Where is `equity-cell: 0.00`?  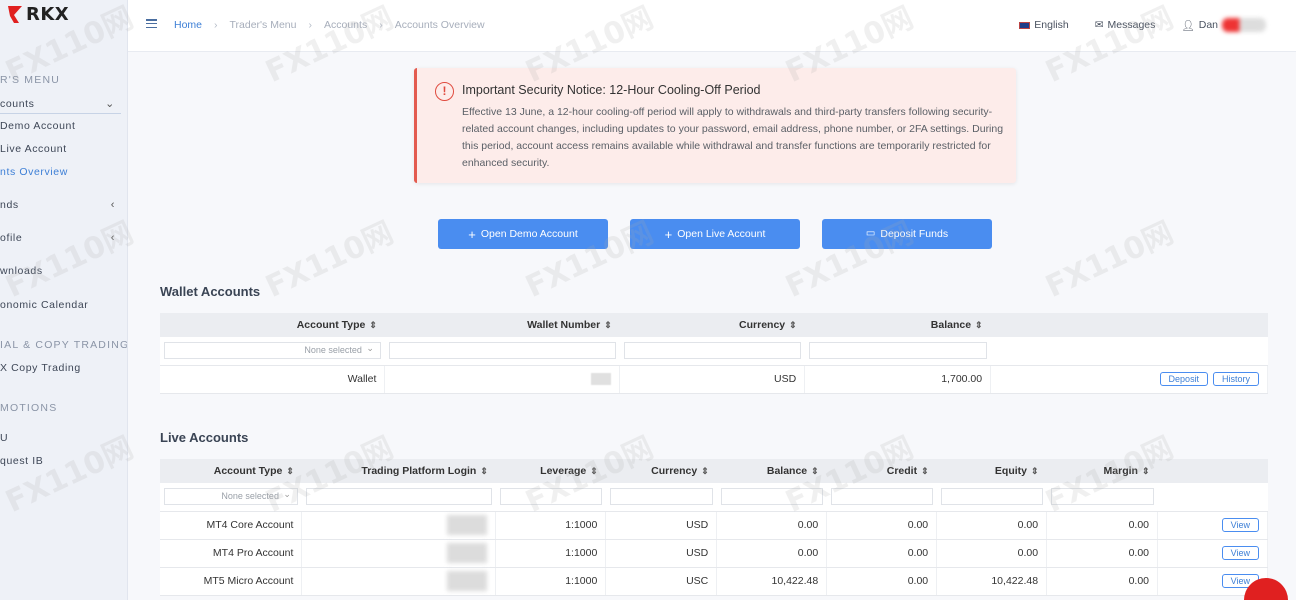 equity-cell: 0.00 is located at coordinates (992, 553).